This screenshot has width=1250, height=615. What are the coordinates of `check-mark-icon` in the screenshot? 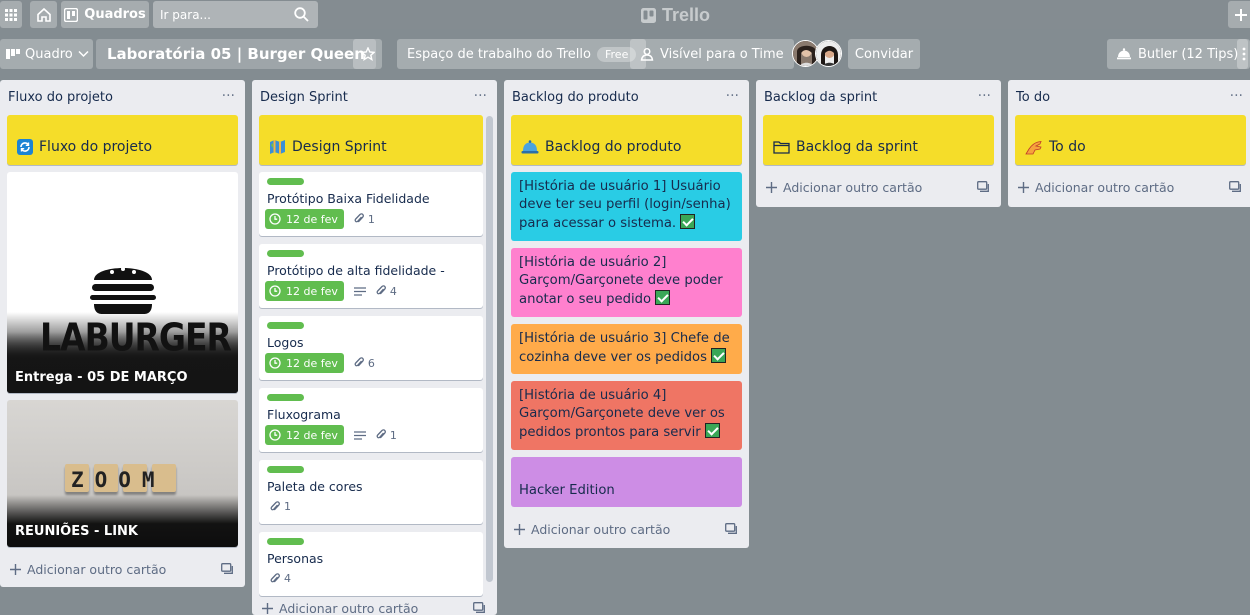 It's located at (712, 430).